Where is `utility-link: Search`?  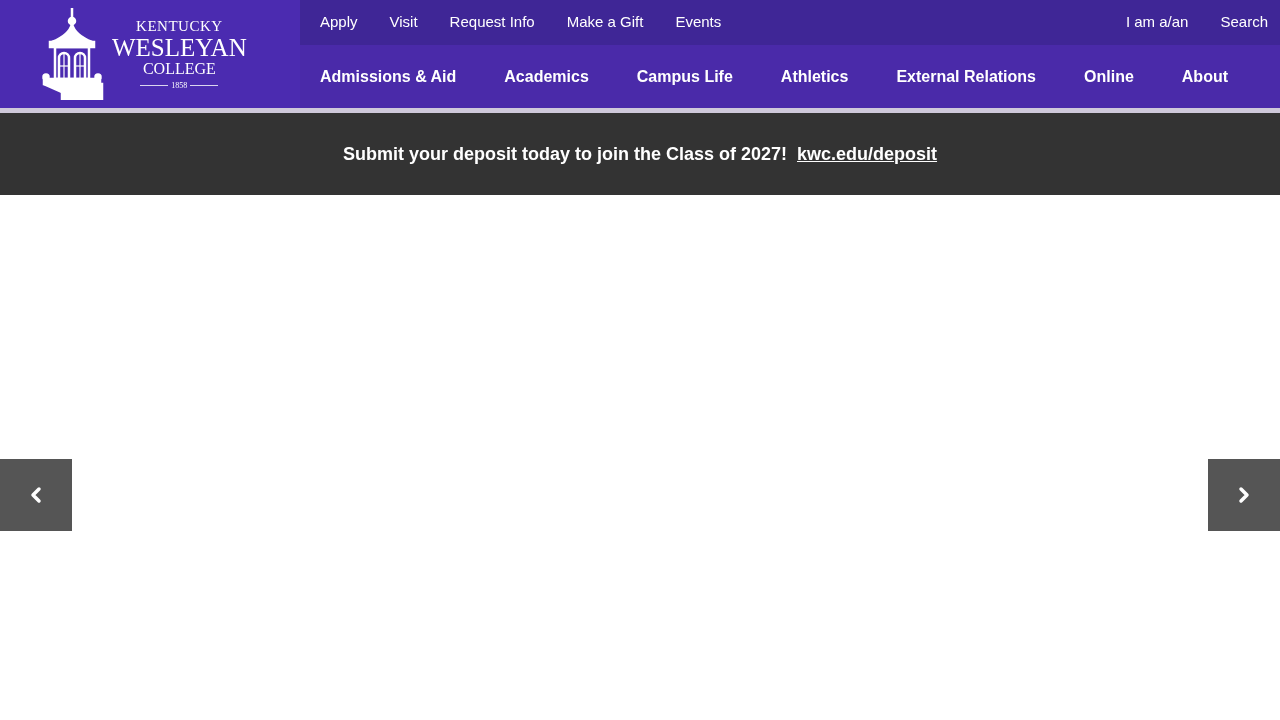
utility-link: Search is located at coordinates (1244, 22).